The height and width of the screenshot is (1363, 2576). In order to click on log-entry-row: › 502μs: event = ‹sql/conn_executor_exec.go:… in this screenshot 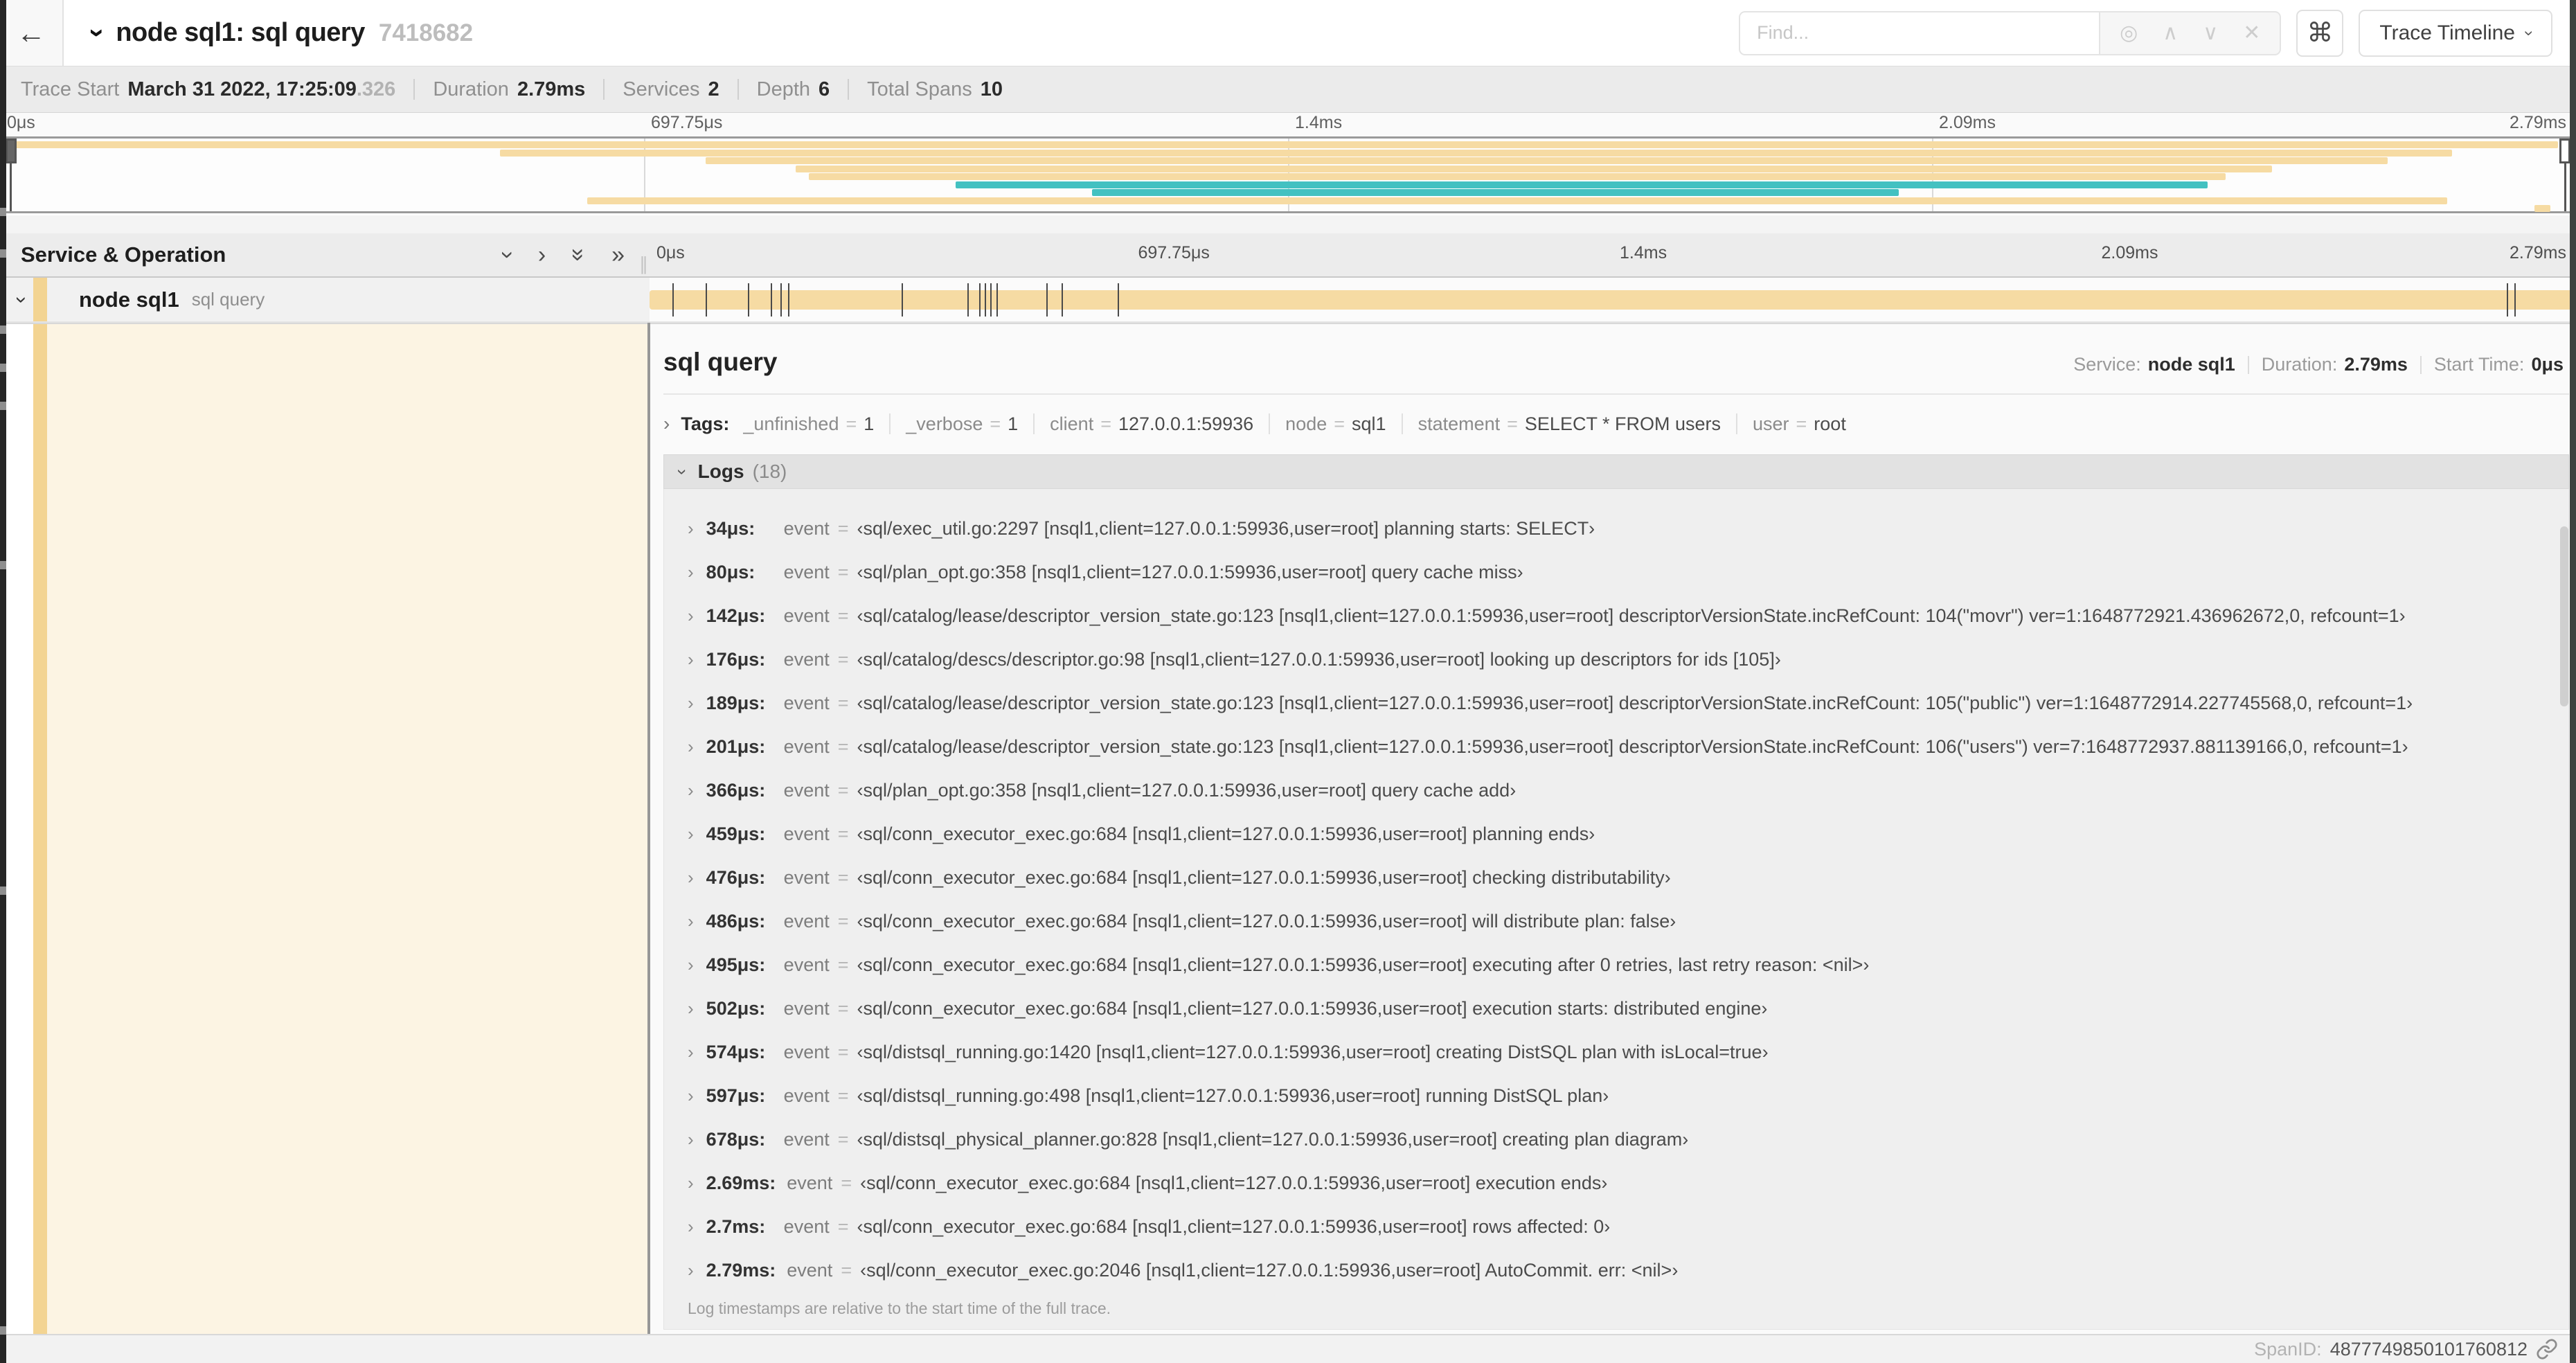, I will do `click(1628, 1009)`.